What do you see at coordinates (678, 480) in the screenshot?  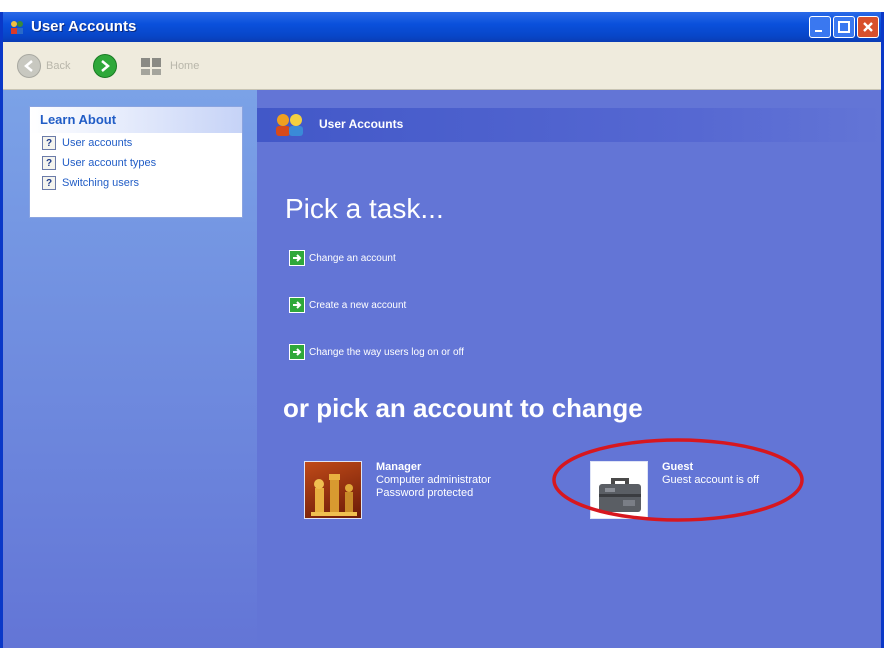 I see `highlight-circle` at bounding box center [678, 480].